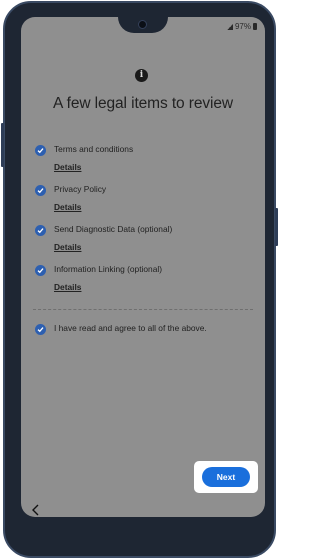 The image size is (320, 560). What do you see at coordinates (255, 26) in the screenshot?
I see `battery-icon` at bounding box center [255, 26].